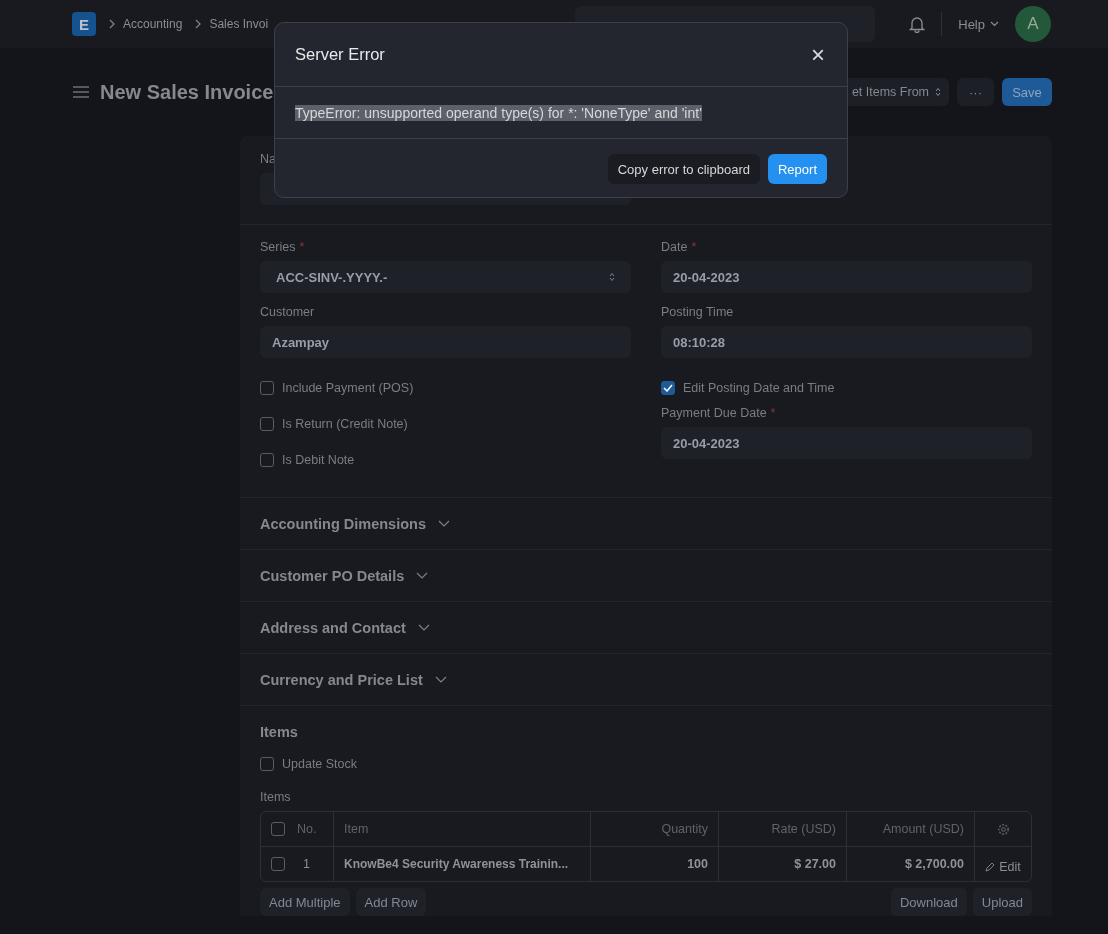  I want to click on select-field: ACC-SINV-.YYYY.-, so click(445, 277).